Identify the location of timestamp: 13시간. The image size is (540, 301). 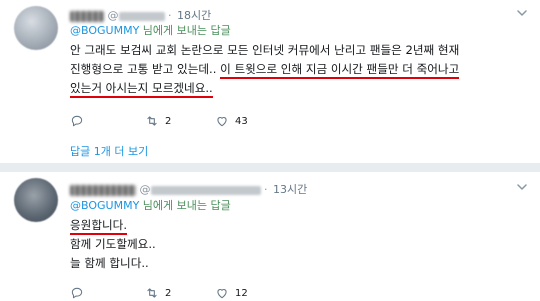
(290, 189).